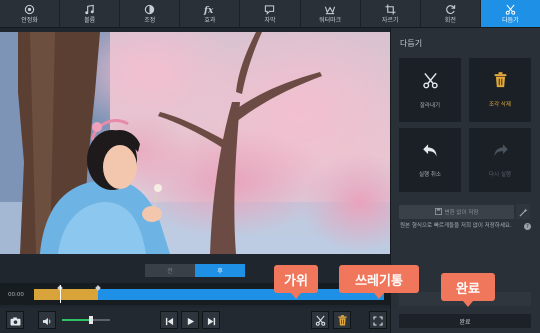 The height and width of the screenshot is (333, 540). Describe the element at coordinates (500, 105) in the screenshot. I see `delete-label: 조각 삭제` at that location.